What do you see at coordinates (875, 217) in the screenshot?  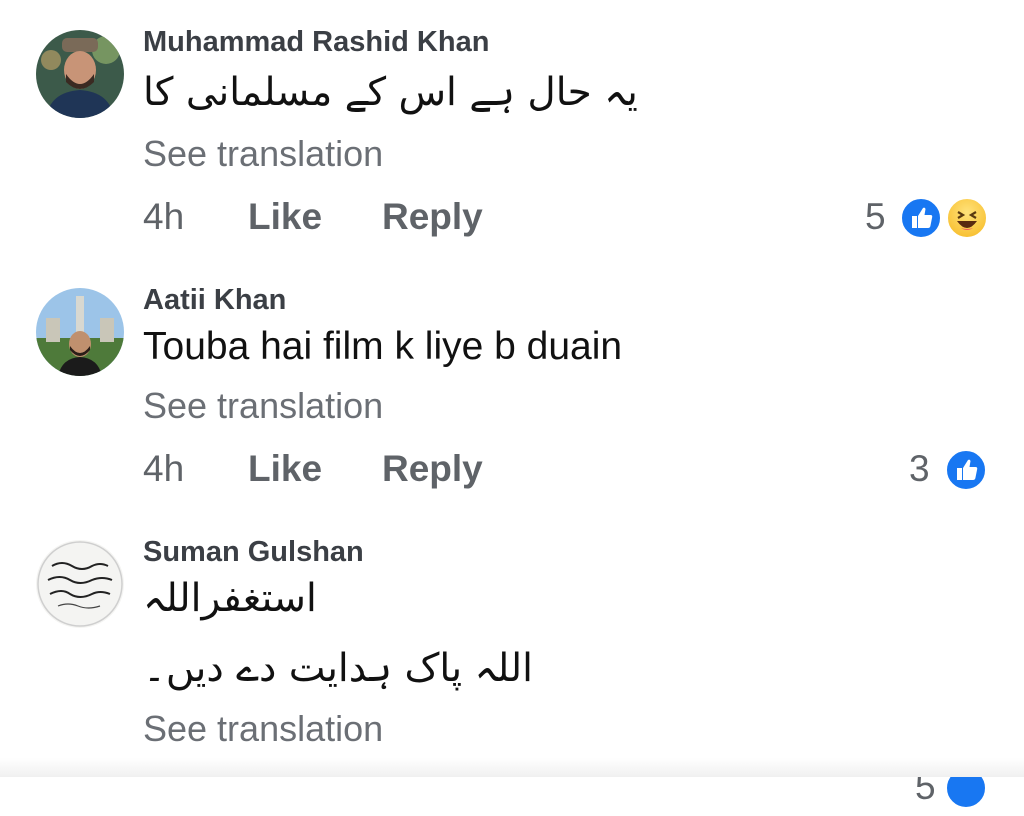 I see `reaction-count: 5` at bounding box center [875, 217].